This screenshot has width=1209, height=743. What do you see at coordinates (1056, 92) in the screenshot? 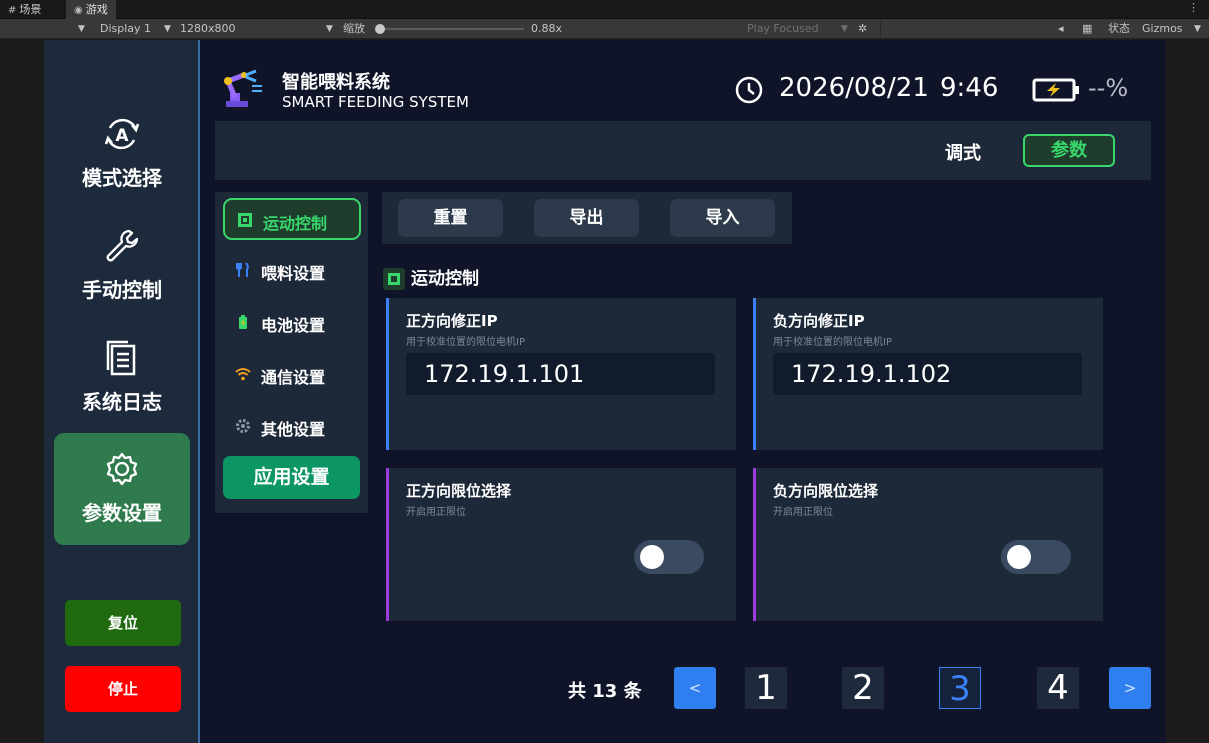
I see `battery-charging-icon` at bounding box center [1056, 92].